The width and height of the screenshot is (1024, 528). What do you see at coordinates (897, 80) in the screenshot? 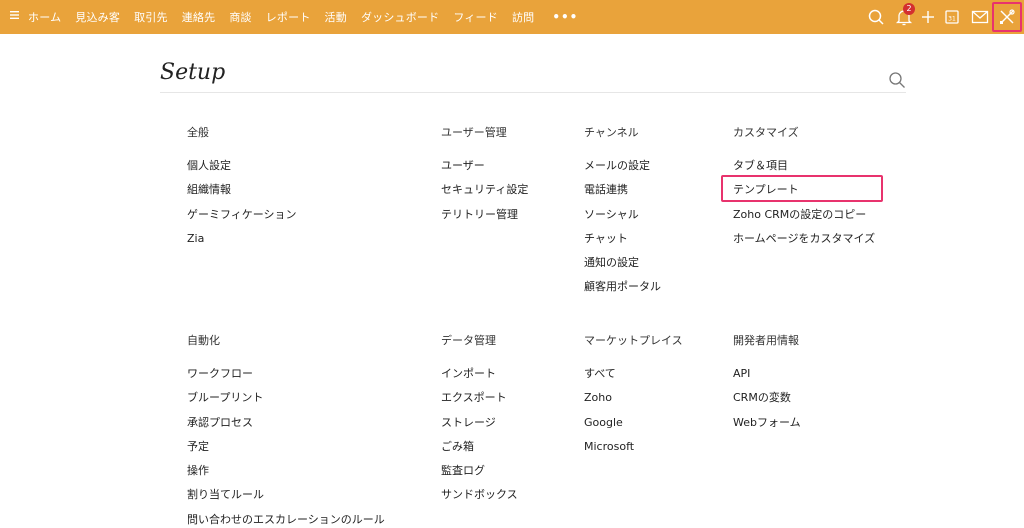
I see `setup-search-icon` at bounding box center [897, 80].